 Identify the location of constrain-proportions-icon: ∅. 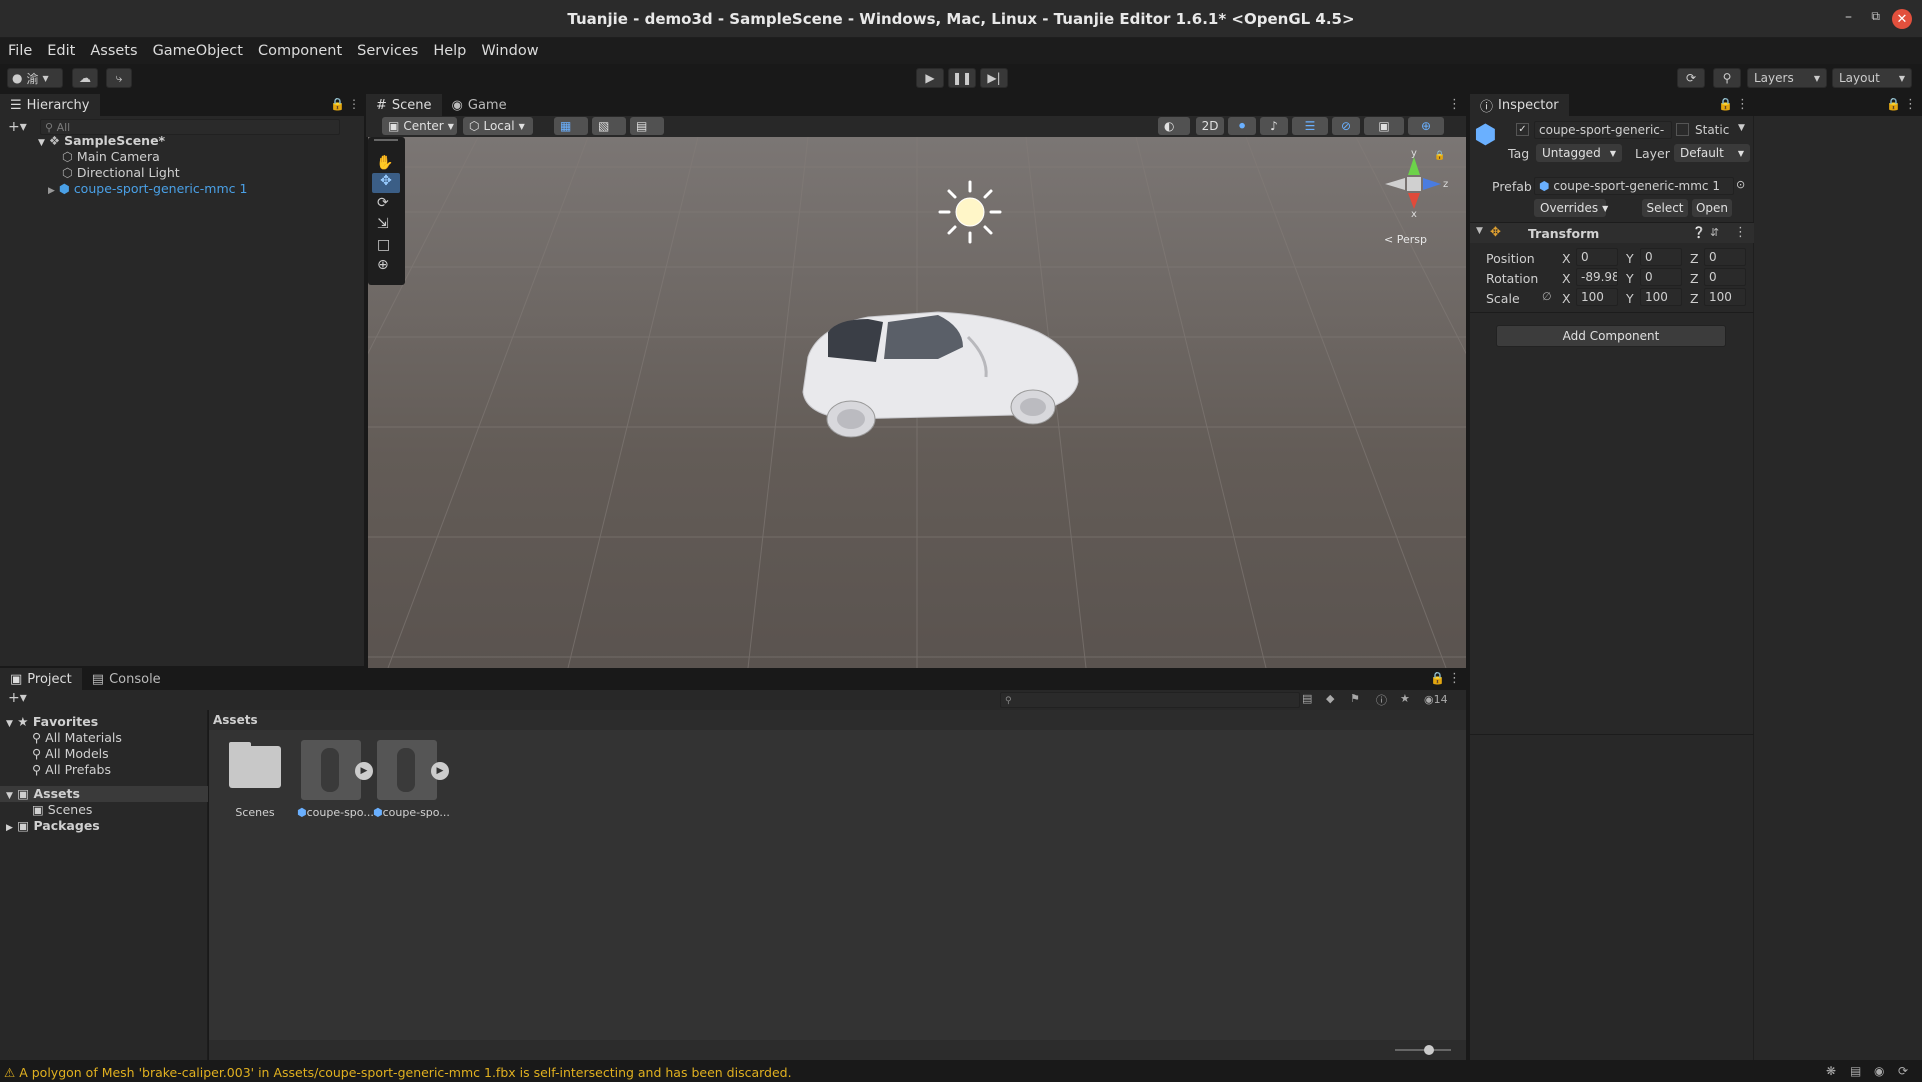
(1547, 296).